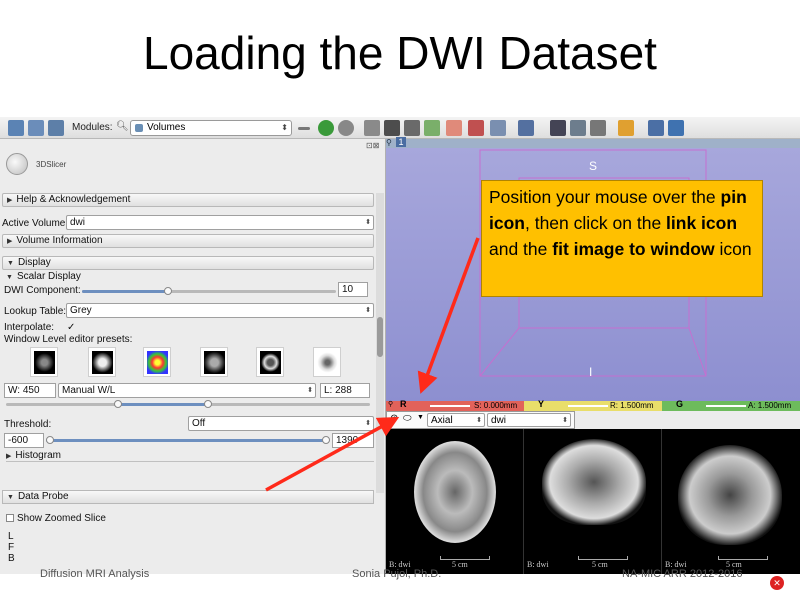 The height and width of the screenshot is (600, 800). Describe the element at coordinates (332, 454) in the screenshot. I see `arrow-to-slice-controller` at that location.